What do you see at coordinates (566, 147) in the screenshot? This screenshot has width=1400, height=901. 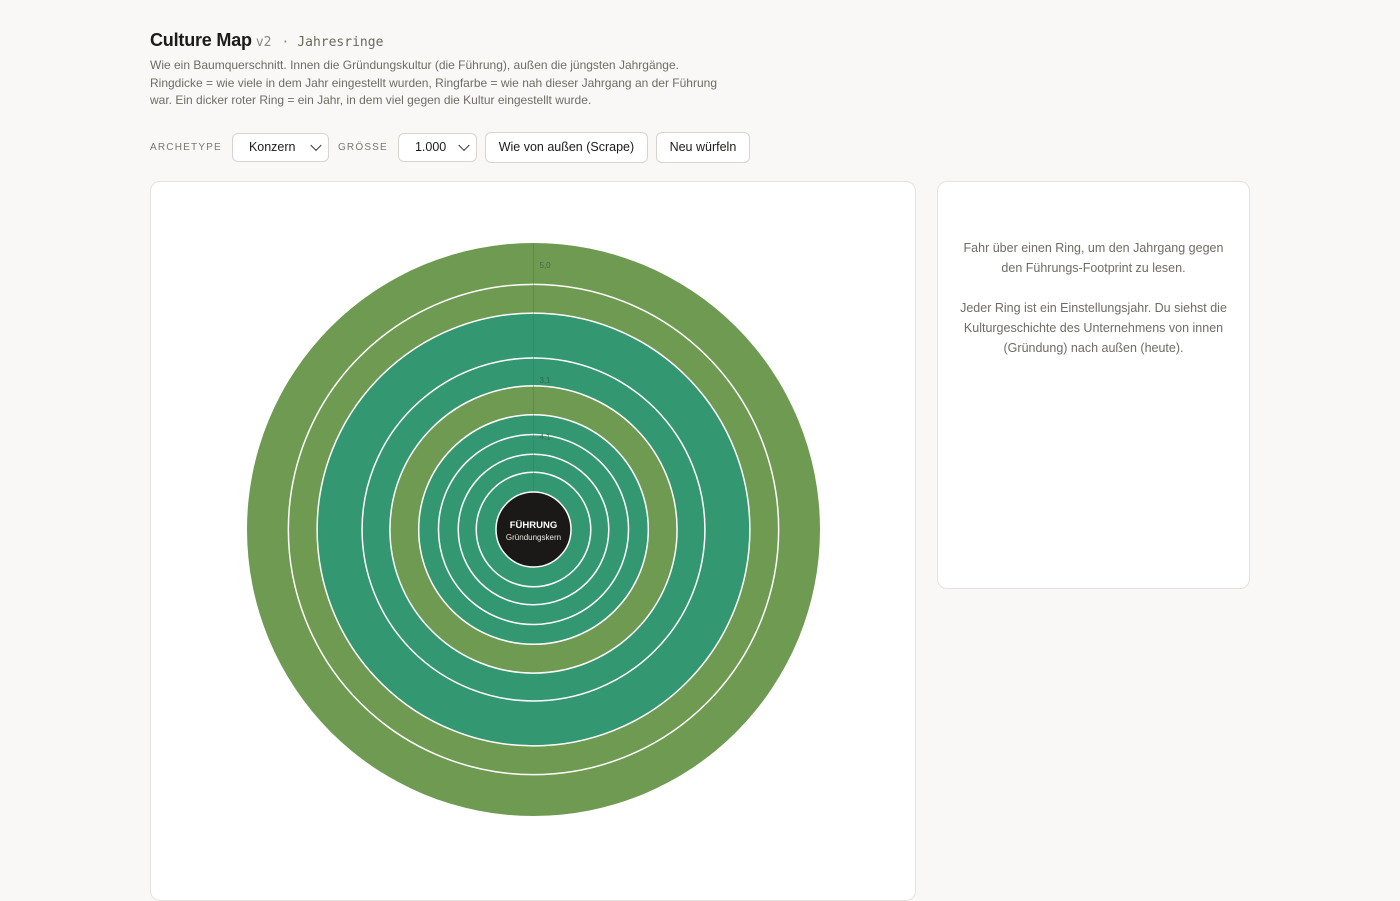 I see `scrape-button: Wie von außen (Scrape)` at bounding box center [566, 147].